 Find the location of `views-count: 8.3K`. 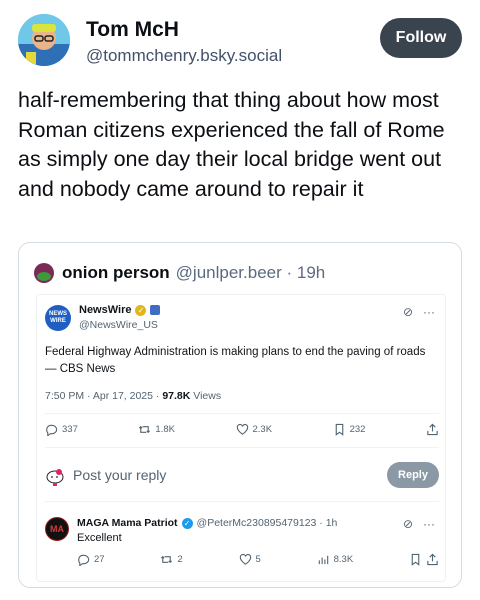

views-count: 8.3K is located at coordinates (343, 559).